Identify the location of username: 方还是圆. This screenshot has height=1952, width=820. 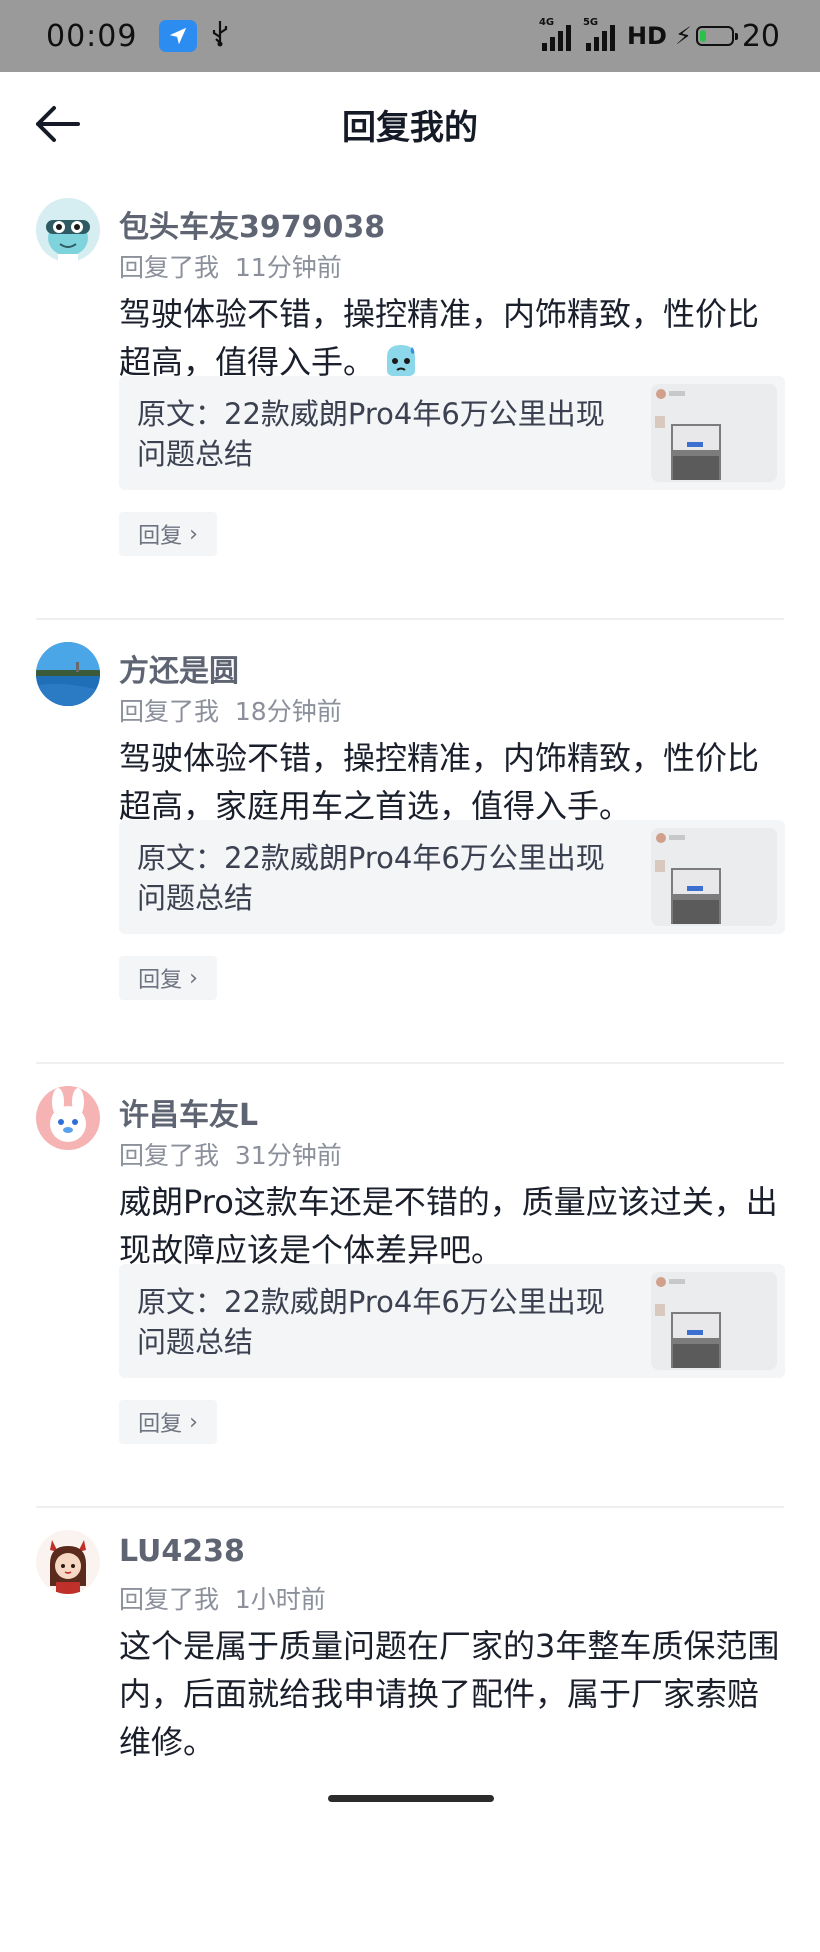
(179, 668).